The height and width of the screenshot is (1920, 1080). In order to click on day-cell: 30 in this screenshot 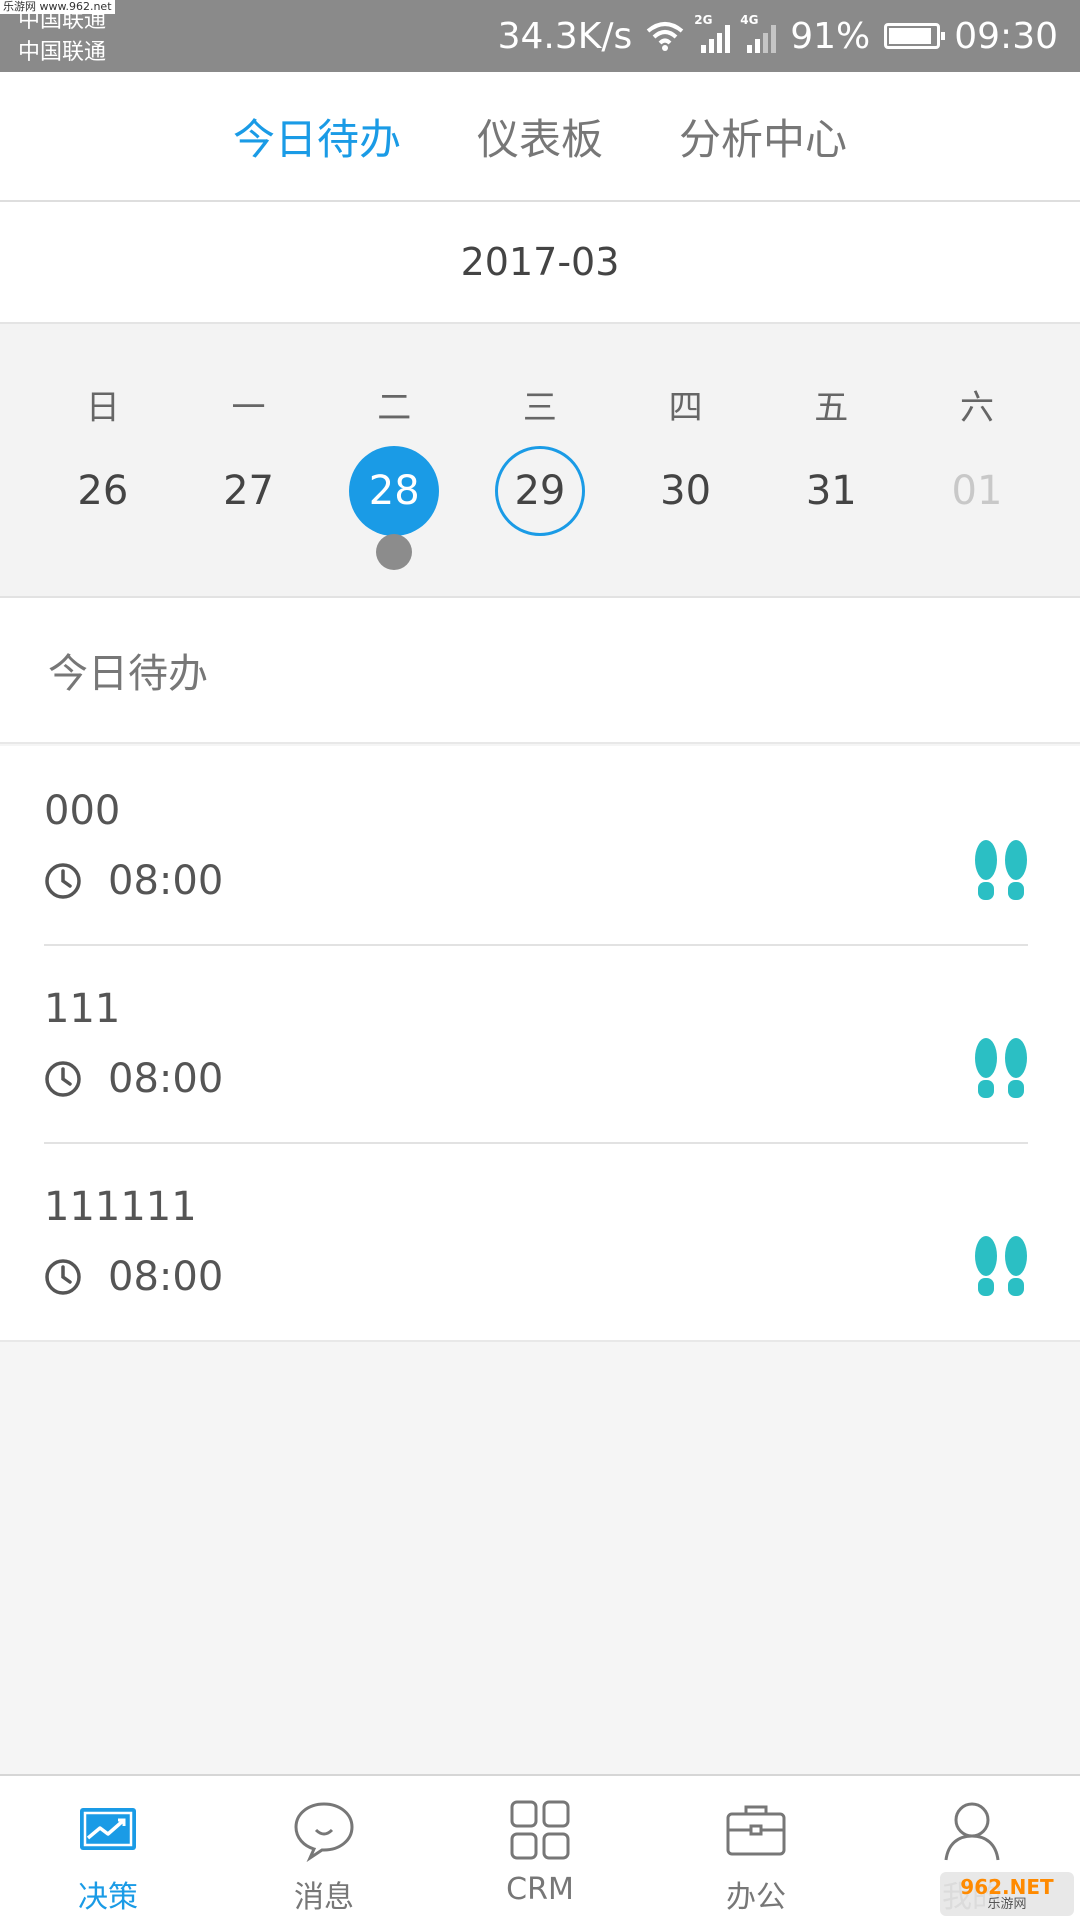, I will do `click(686, 492)`.